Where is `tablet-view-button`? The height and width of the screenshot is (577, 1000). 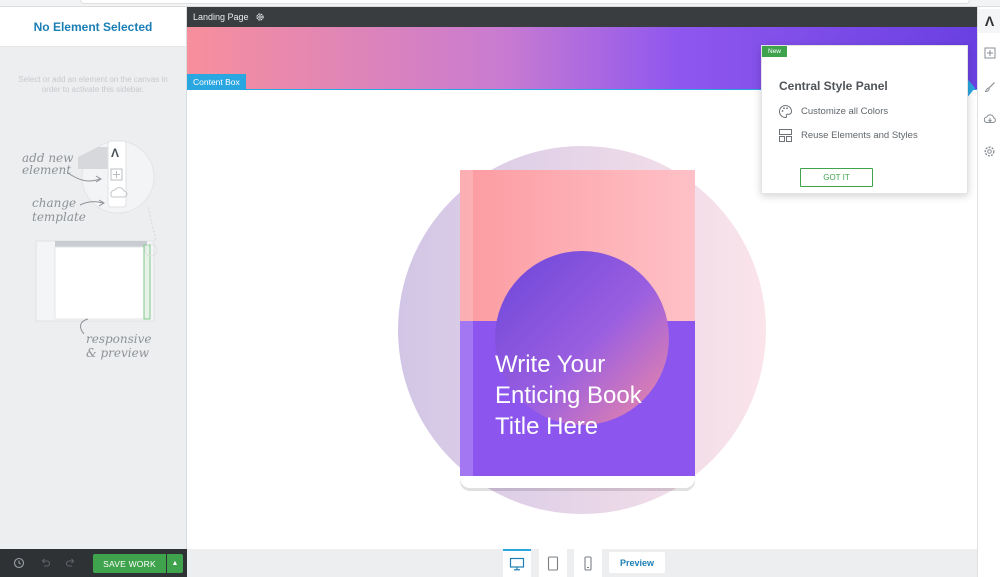 tablet-view-button is located at coordinates (553, 563).